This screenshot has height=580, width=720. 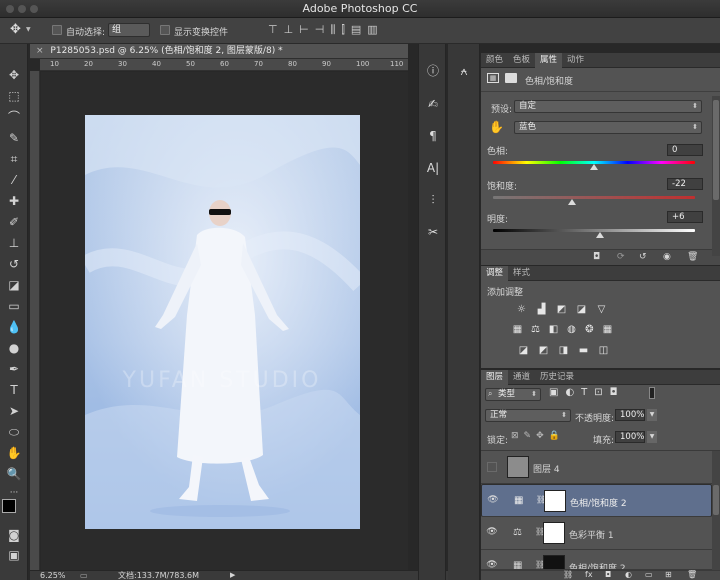 I want to click on close-window-button, so click(x=10, y=9).